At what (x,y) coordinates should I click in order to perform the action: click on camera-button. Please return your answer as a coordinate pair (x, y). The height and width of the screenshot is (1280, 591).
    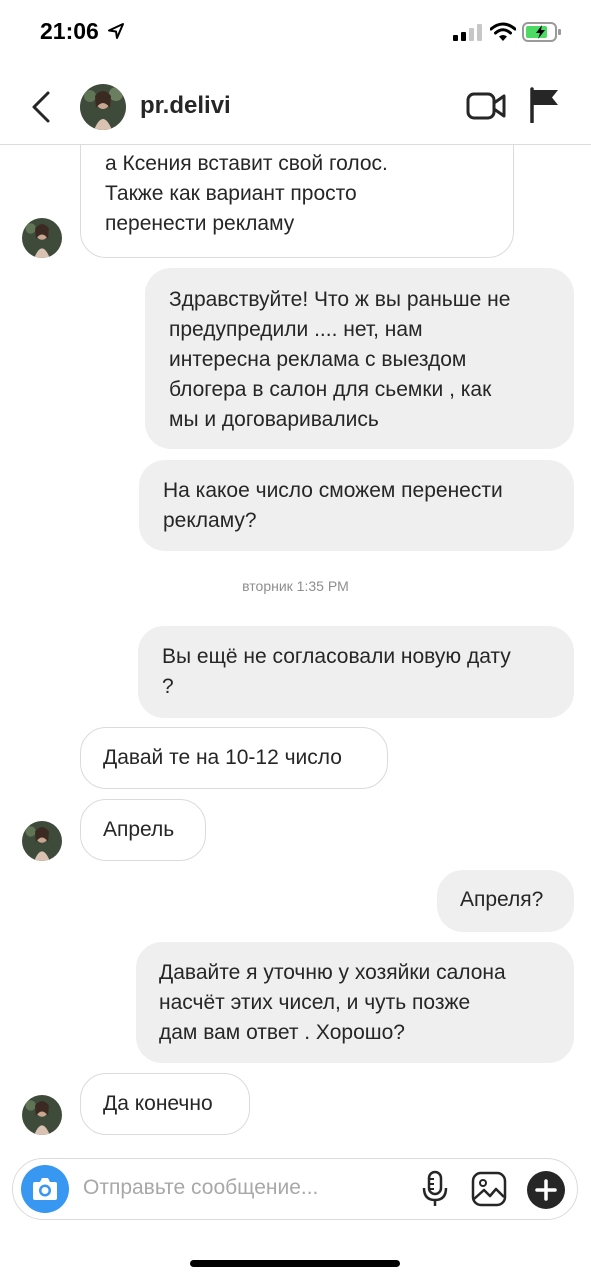
    Looking at the image, I should click on (45, 1189).